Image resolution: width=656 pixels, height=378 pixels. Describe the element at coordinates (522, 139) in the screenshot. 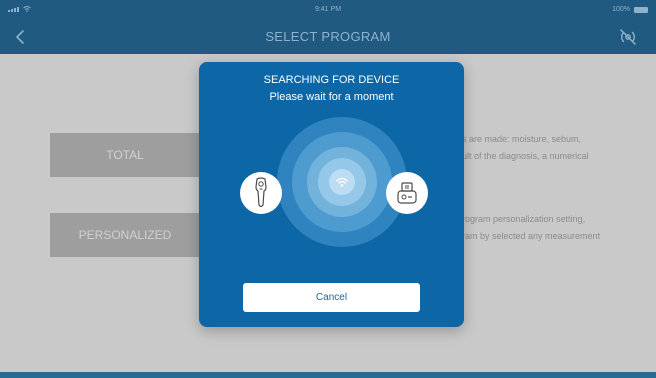

I see `total-description-line1: s are made: moisture, sebum,` at that location.